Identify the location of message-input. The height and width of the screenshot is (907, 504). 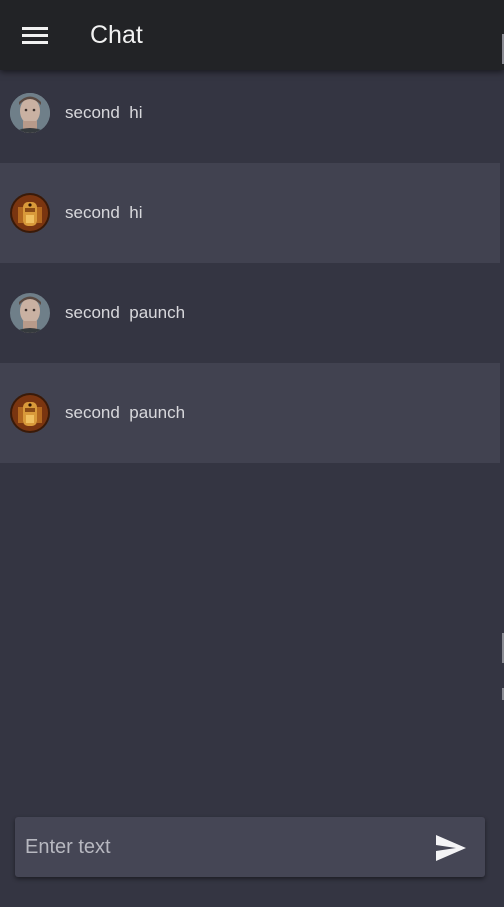
(220, 847).